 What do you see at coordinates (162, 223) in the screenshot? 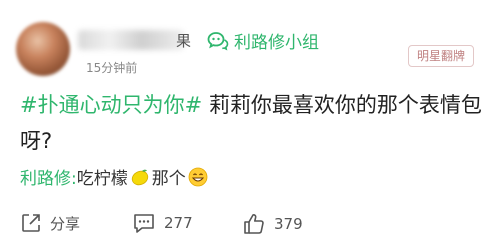
I see `comment-button: 277` at bounding box center [162, 223].